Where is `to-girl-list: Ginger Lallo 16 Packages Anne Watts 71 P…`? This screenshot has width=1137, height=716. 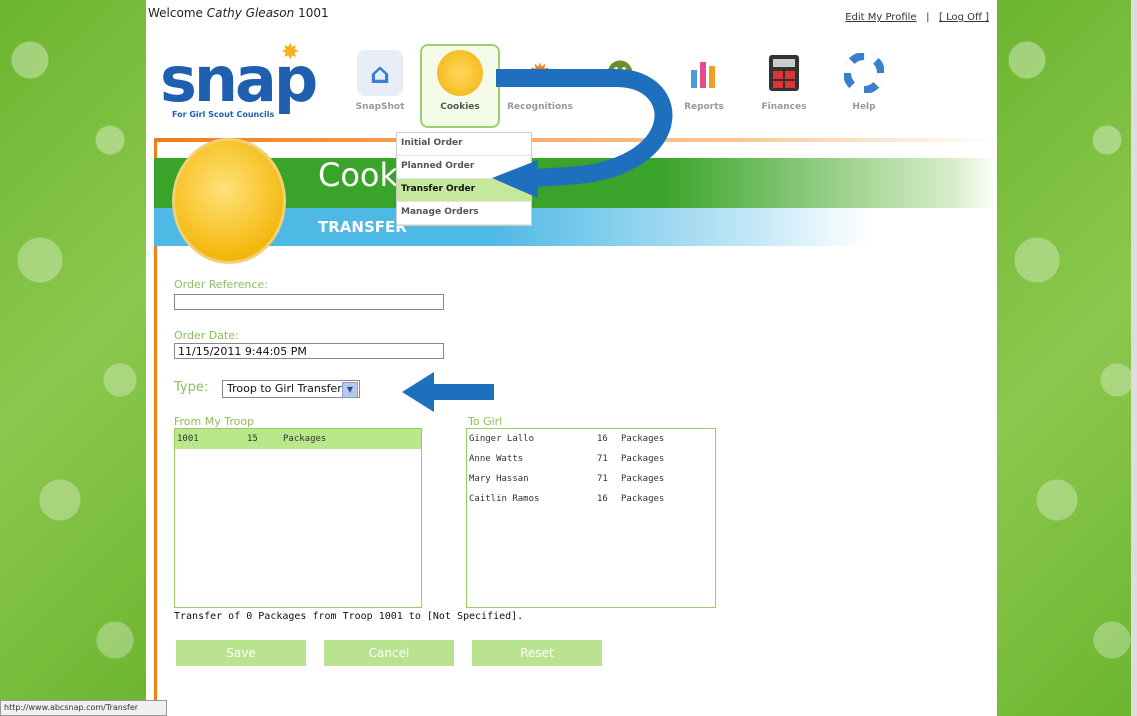 to-girl-list: Ginger Lallo 16 Packages Anne Watts 71 P… is located at coordinates (591, 518).